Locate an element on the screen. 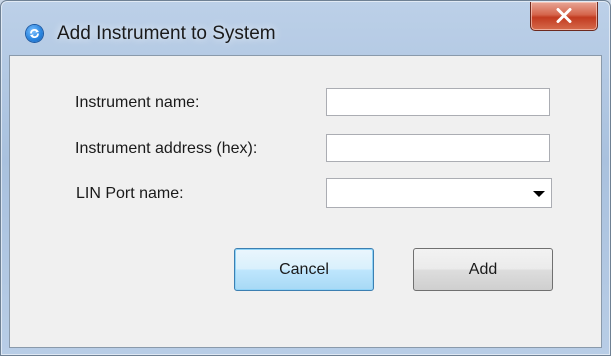 The width and height of the screenshot is (611, 356). chevron-down-icon is located at coordinates (539, 194).